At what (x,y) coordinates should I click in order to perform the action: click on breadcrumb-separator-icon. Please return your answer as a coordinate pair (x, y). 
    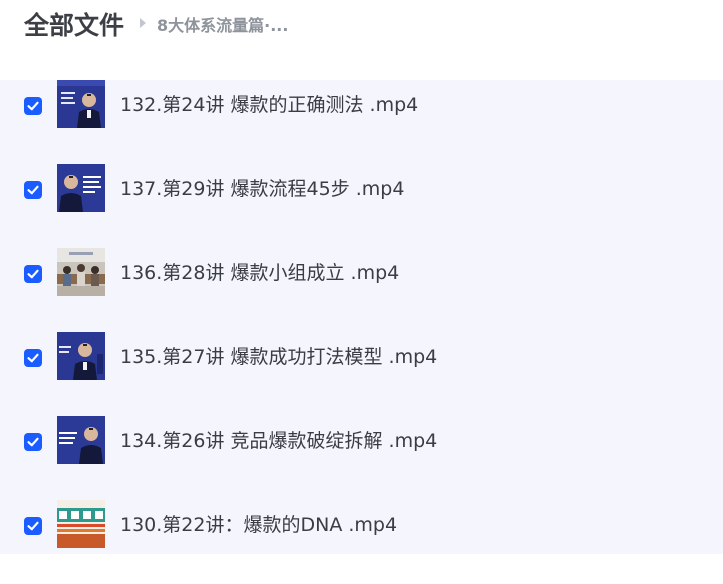
    Looking at the image, I should click on (143, 23).